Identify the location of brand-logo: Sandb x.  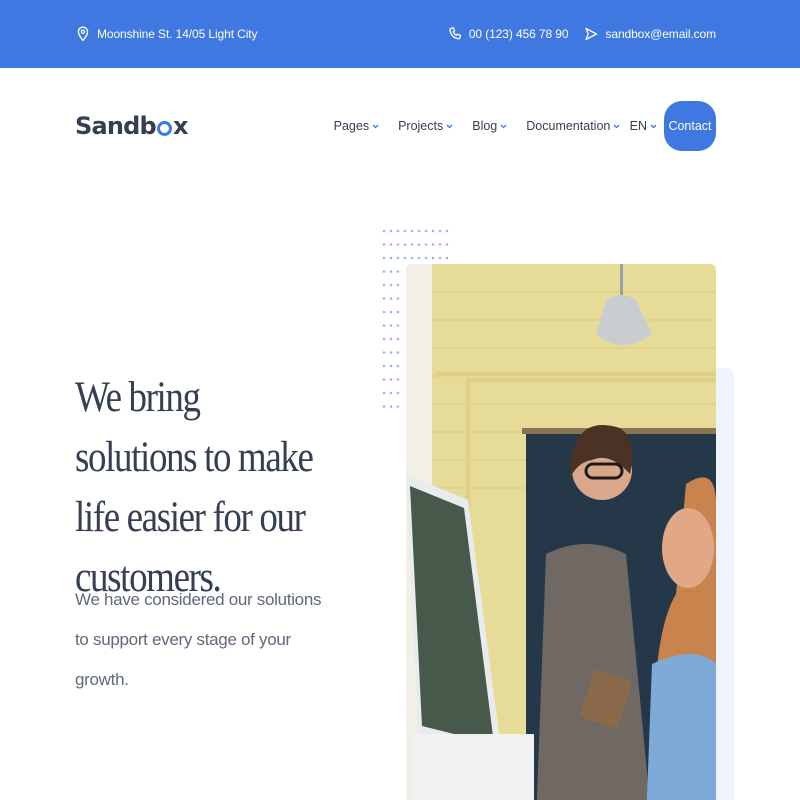
(131, 126).